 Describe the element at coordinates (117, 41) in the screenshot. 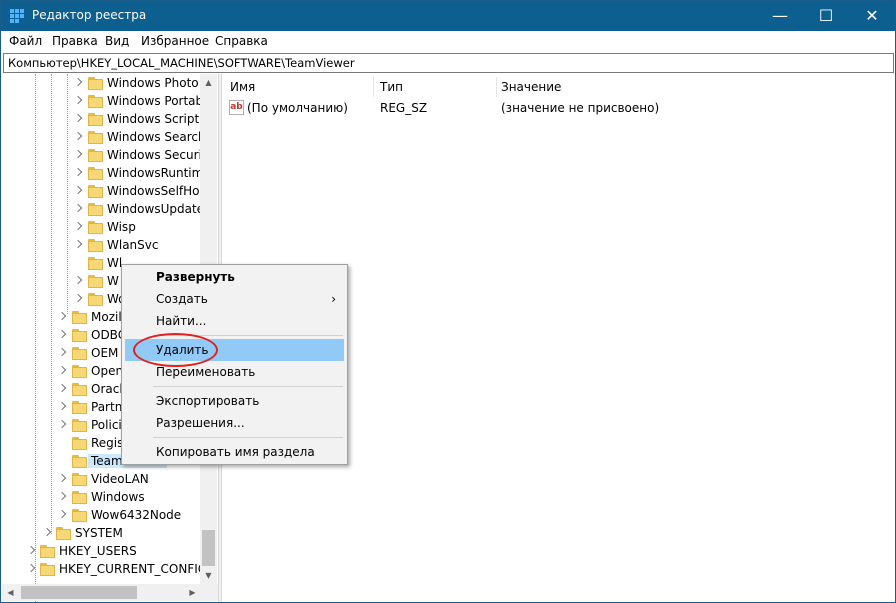

I see `menu-view: Вид` at that location.